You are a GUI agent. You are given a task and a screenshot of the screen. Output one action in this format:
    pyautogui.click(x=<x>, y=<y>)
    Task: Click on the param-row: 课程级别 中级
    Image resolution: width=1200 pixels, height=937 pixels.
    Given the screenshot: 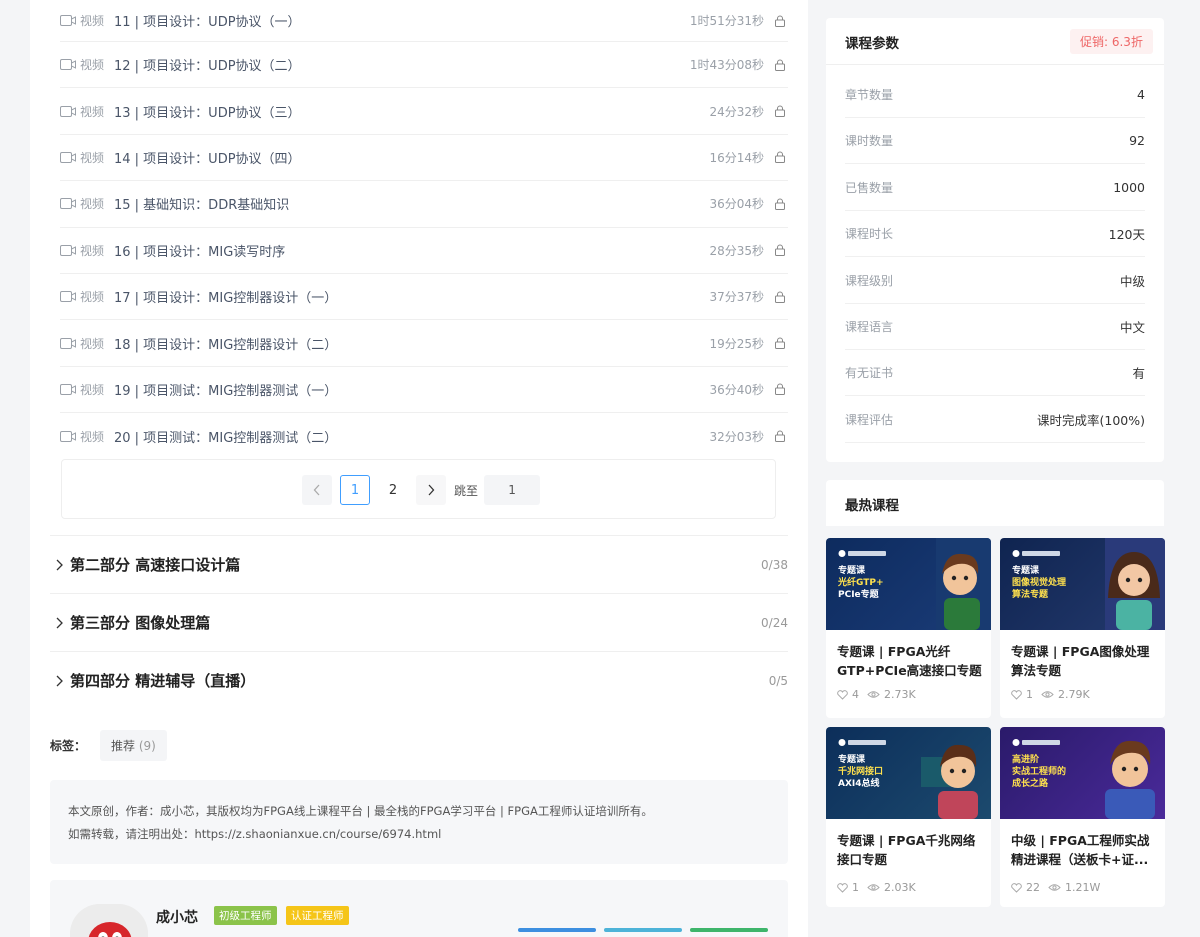 What is the action you would take?
    pyautogui.click(x=995, y=281)
    